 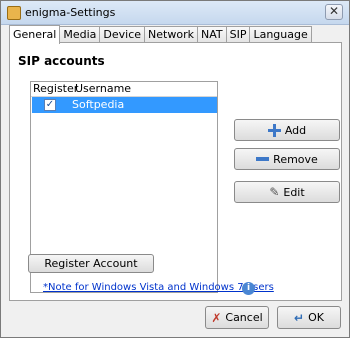 What do you see at coordinates (14, 13) in the screenshot?
I see `app-icon` at bounding box center [14, 13].